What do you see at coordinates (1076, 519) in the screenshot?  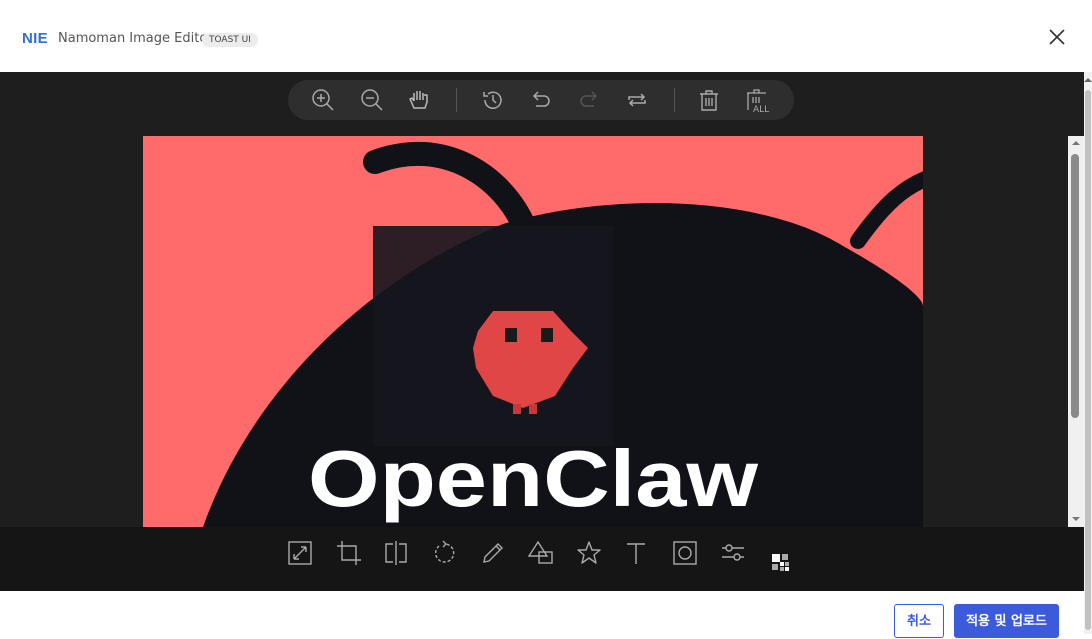 I see `scroll-down-icon` at bounding box center [1076, 519].